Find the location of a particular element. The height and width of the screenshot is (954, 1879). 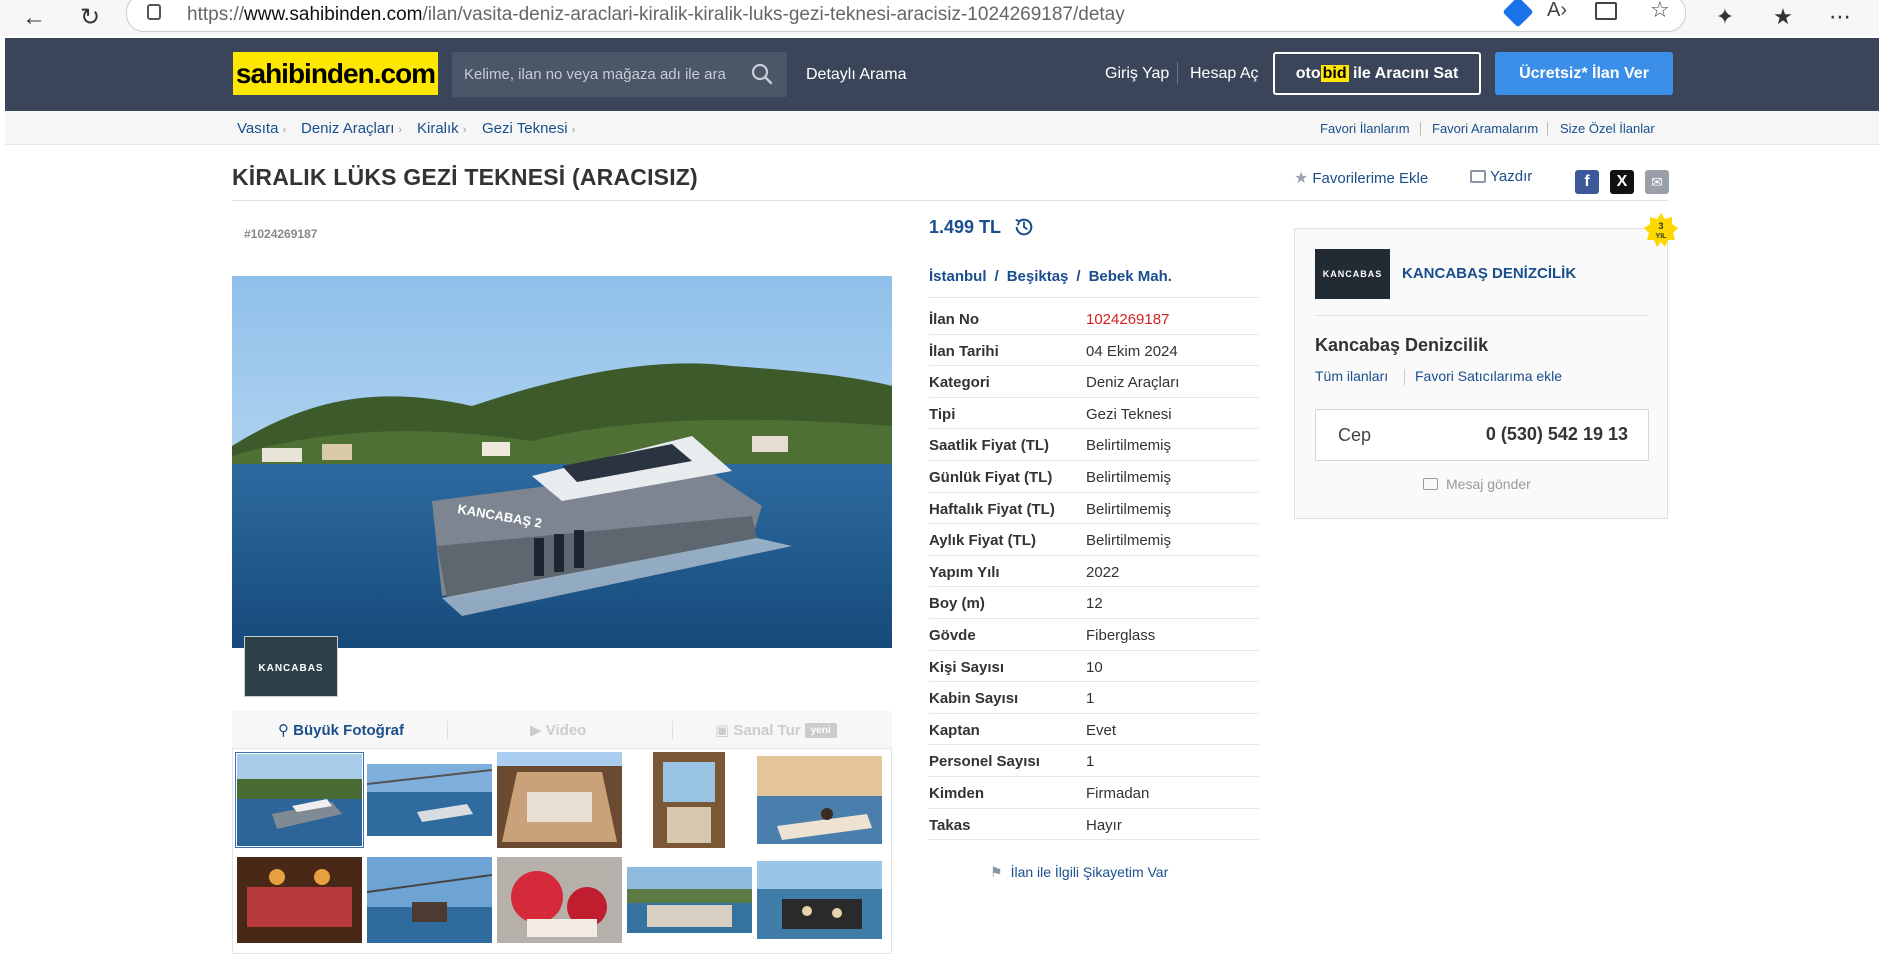

location-city: İstanbul is located at coordinates (958, 276).